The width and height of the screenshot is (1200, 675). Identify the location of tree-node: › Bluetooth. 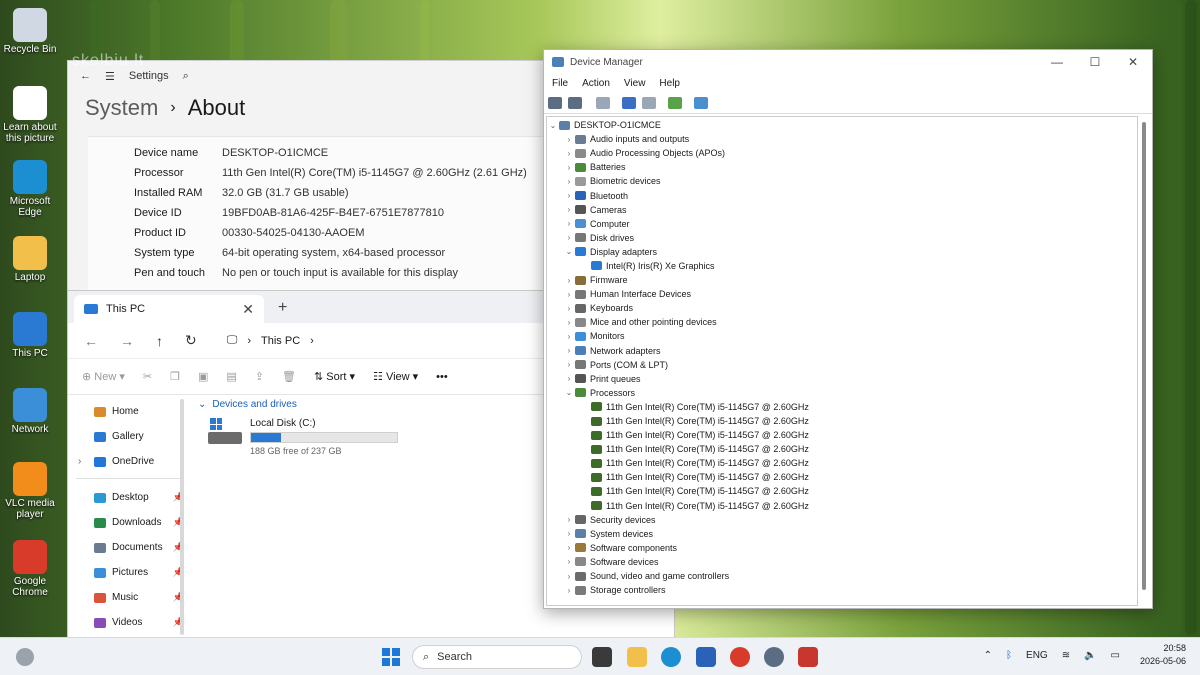
(842, 195).